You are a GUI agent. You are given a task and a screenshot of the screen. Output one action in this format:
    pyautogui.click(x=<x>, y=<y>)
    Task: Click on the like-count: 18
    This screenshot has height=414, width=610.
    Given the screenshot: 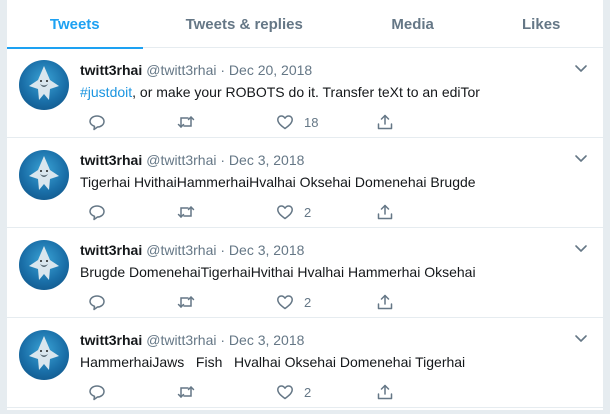 What is the action you would take?
    pyautogui.click(x=311, y=122)
    